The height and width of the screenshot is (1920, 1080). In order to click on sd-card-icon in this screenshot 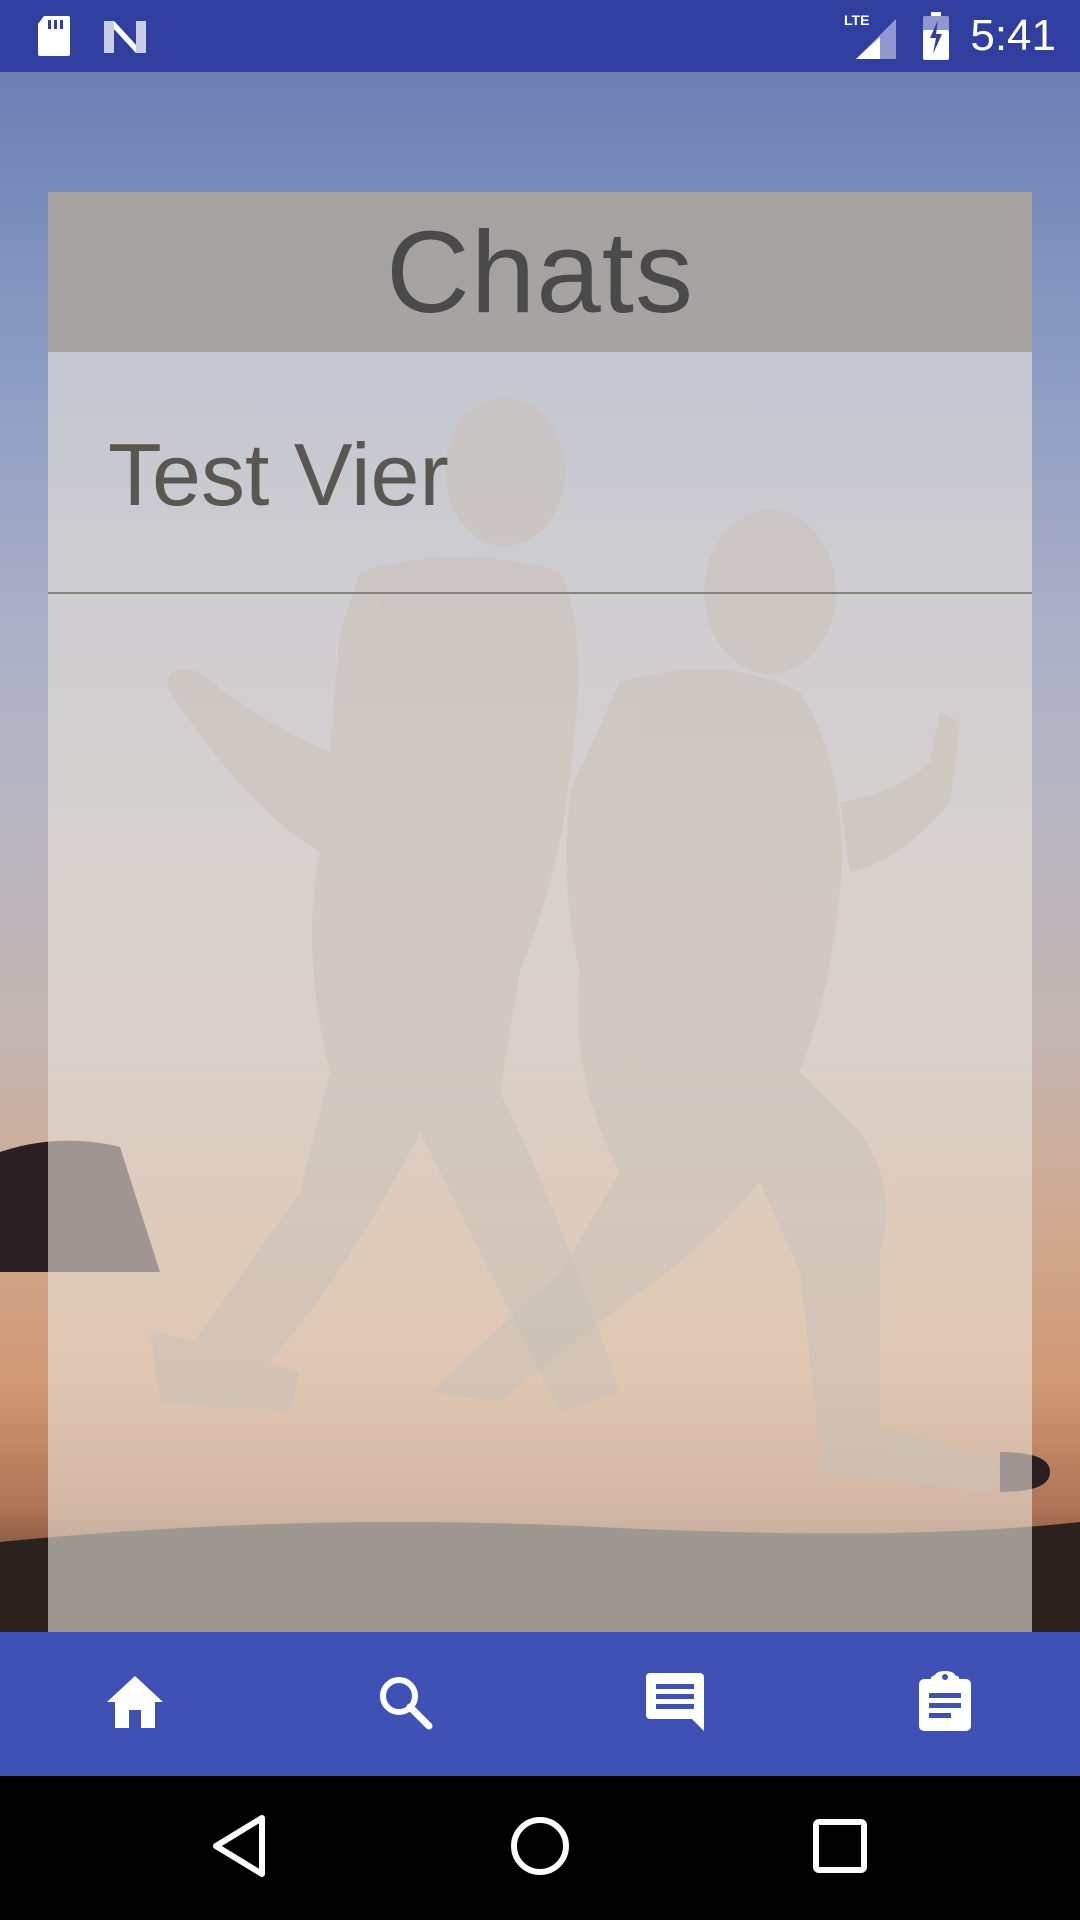, I will do `click(54, 36)`.